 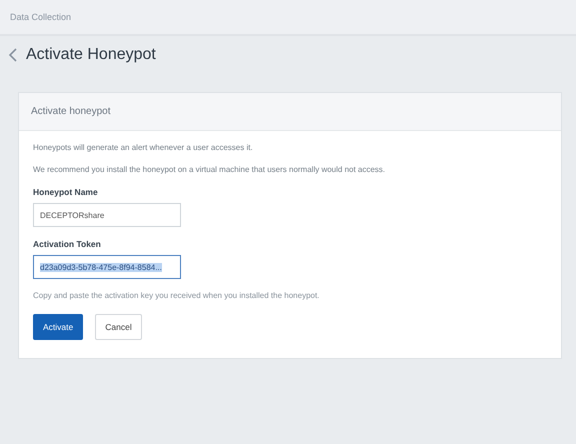 I want to click on description-text: Honeypots will generate an alert whenever a user accesses it., so click(x=143, y=147).